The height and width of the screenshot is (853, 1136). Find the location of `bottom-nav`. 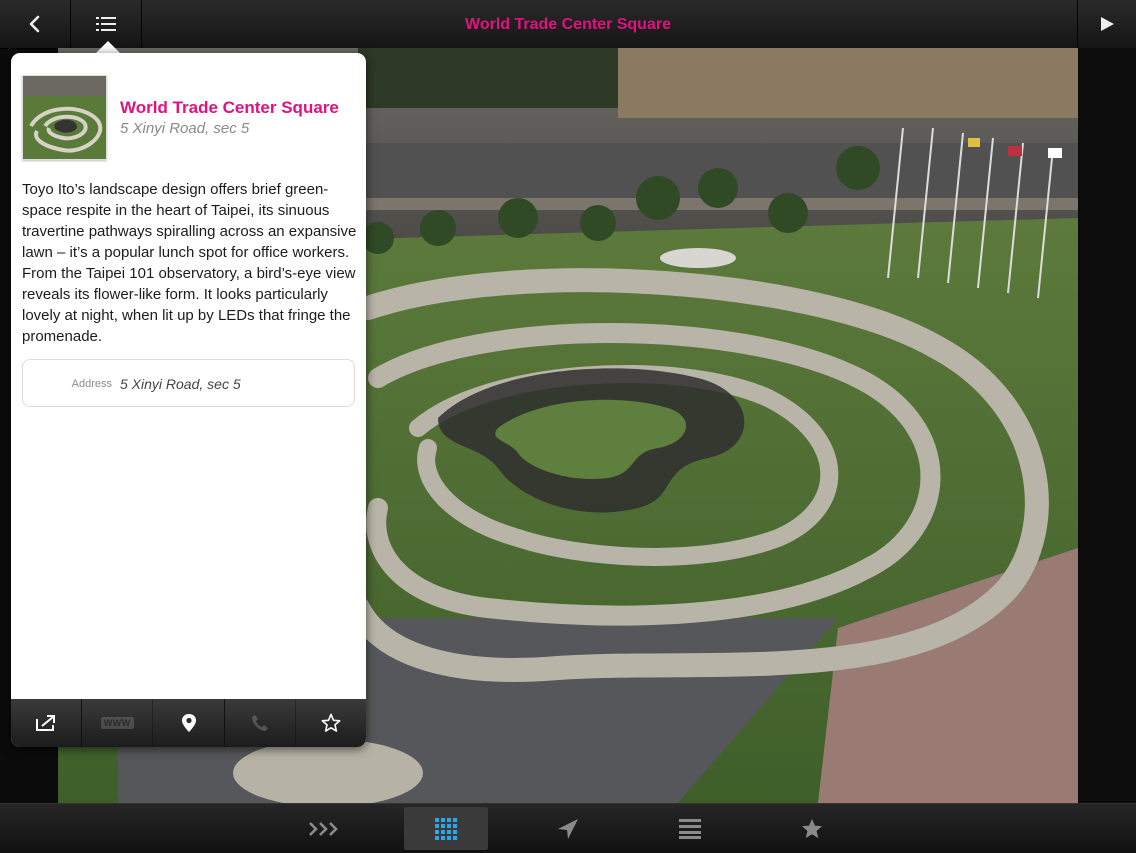

bottom-nav is located at coordinates (568, 828).